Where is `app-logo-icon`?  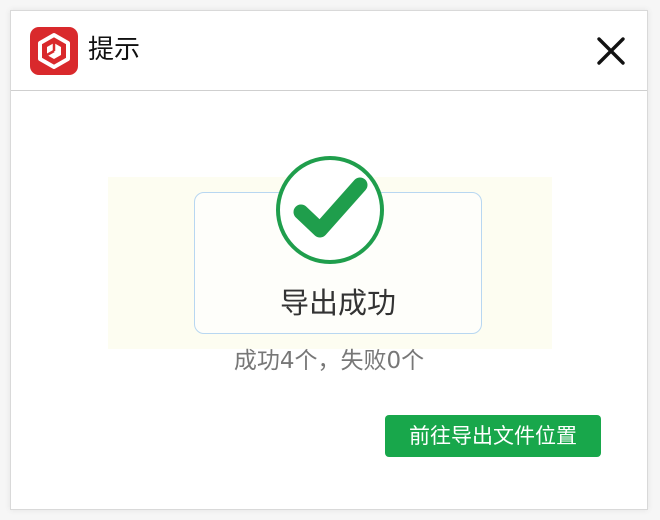
app-logo-icon is located at coordinates (54, 51).